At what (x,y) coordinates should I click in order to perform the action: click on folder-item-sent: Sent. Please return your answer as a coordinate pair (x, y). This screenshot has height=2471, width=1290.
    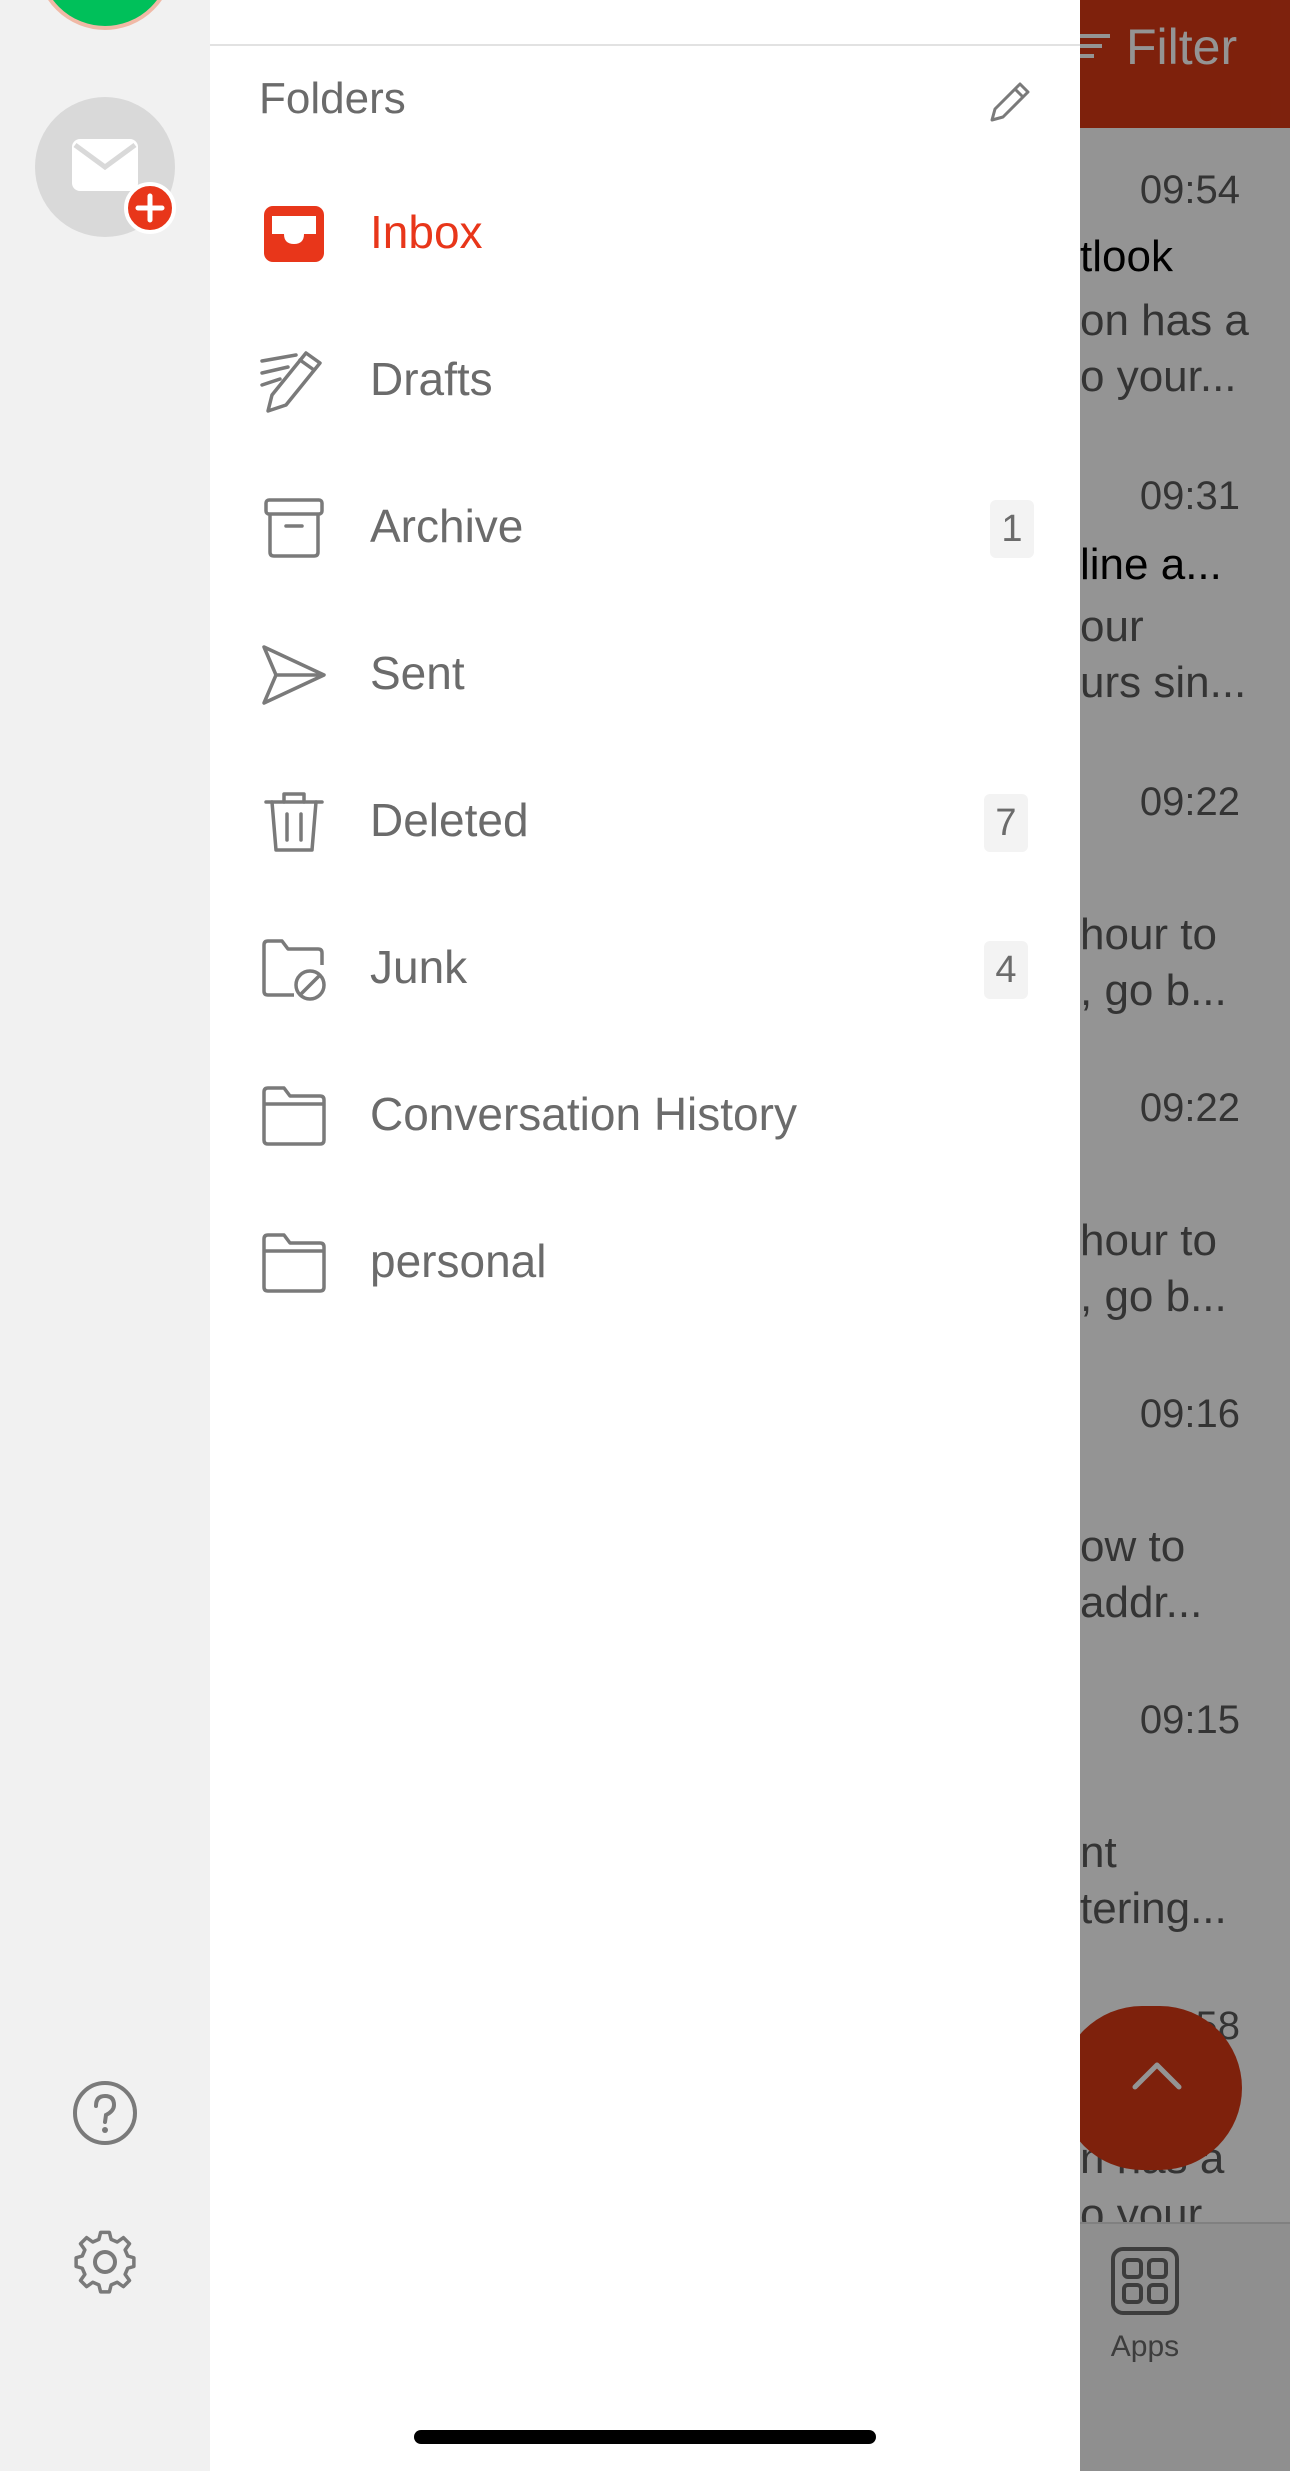
    Looking at the image, I should click on (645, 674).